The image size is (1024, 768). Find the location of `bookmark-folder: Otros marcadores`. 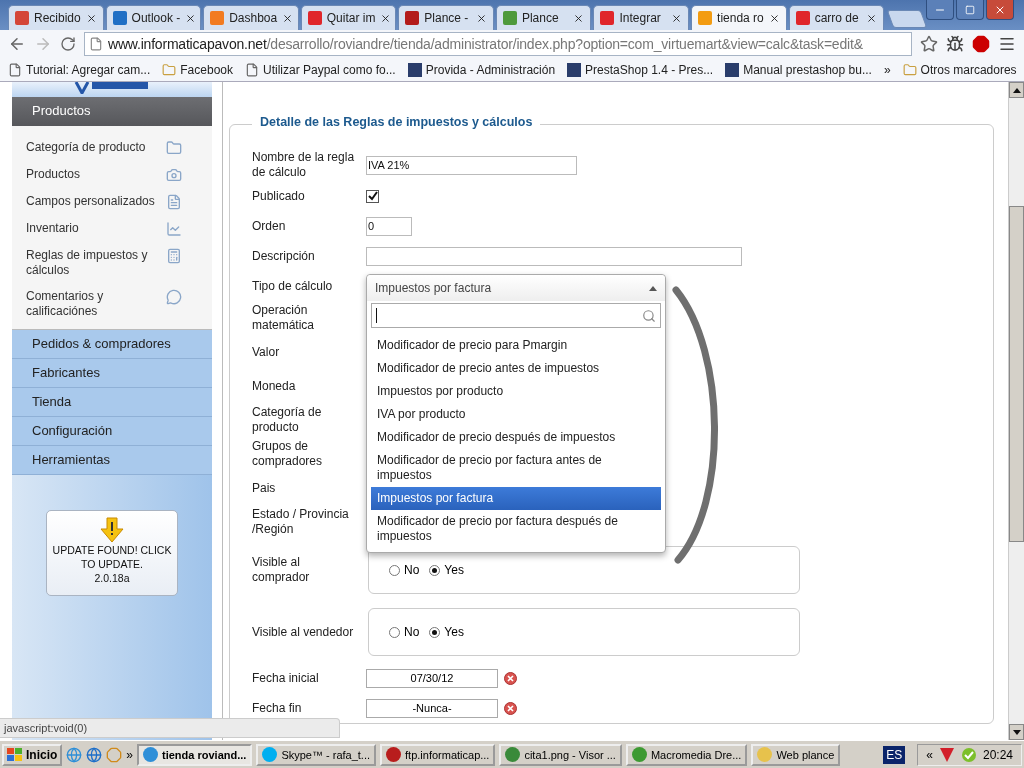

bookmark-folder: Otros marcadores is located at coordinates (959, 69).